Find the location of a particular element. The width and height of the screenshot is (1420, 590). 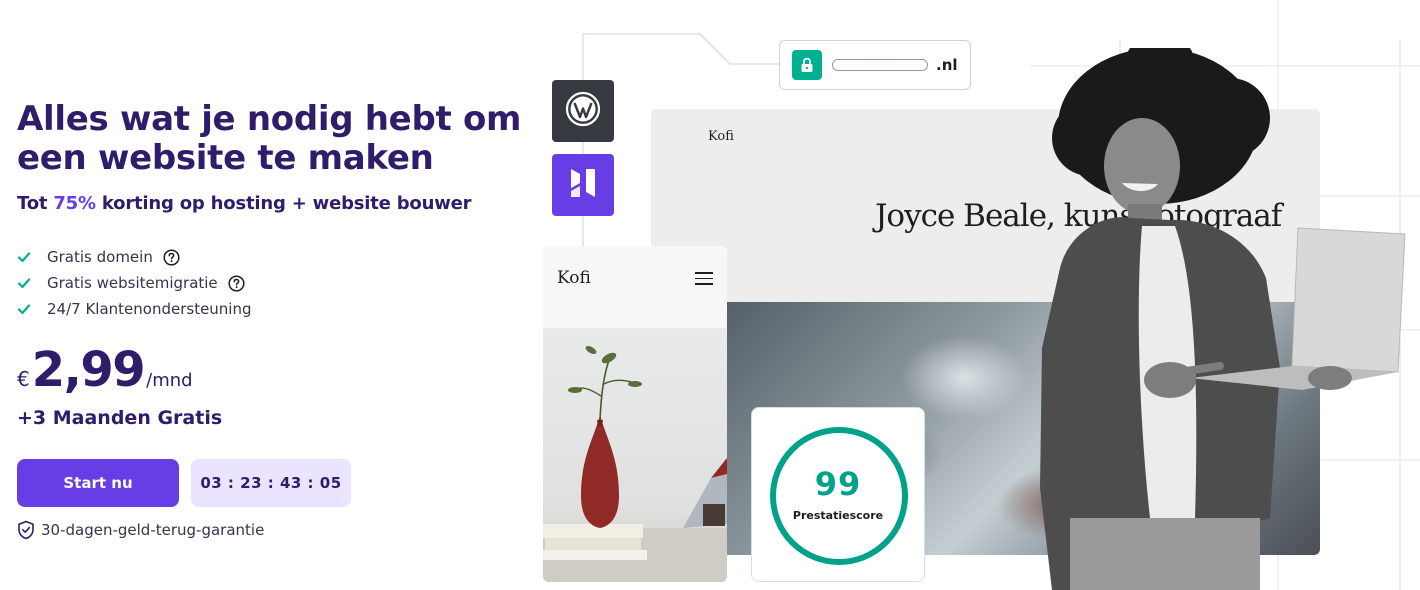

wordpress-icon is located at coordinates (583, 111).